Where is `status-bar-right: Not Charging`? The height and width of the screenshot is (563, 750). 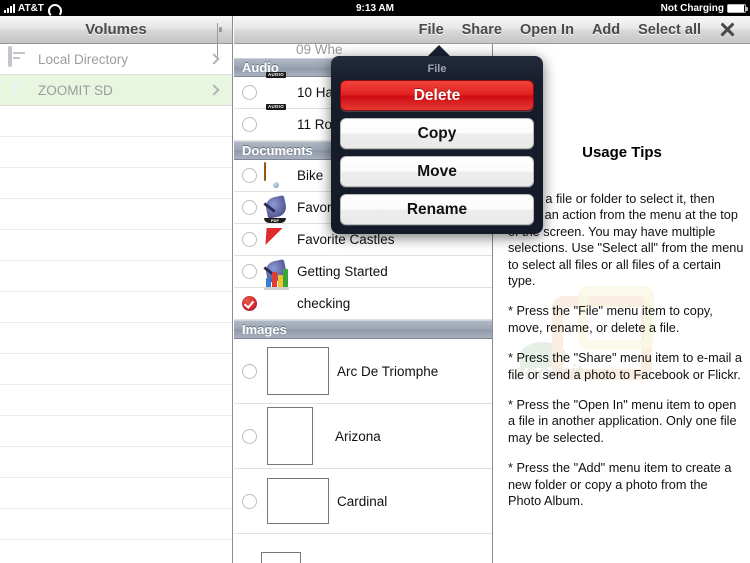
status-bar-right: Not Charging is located at coordinates (626, 8).